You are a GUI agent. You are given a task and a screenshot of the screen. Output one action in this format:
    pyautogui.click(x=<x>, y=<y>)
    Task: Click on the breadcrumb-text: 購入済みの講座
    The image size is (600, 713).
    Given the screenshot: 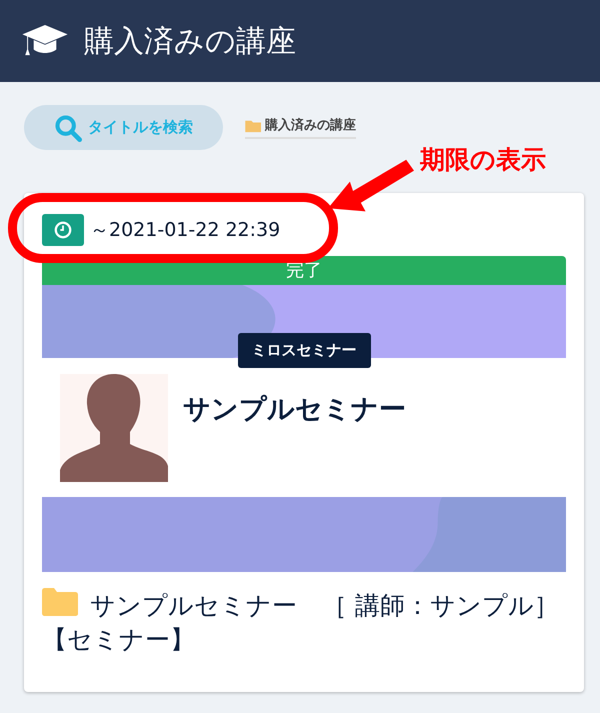 What is the action you would take?
    pyautogui.click(x=310, y=126)
    